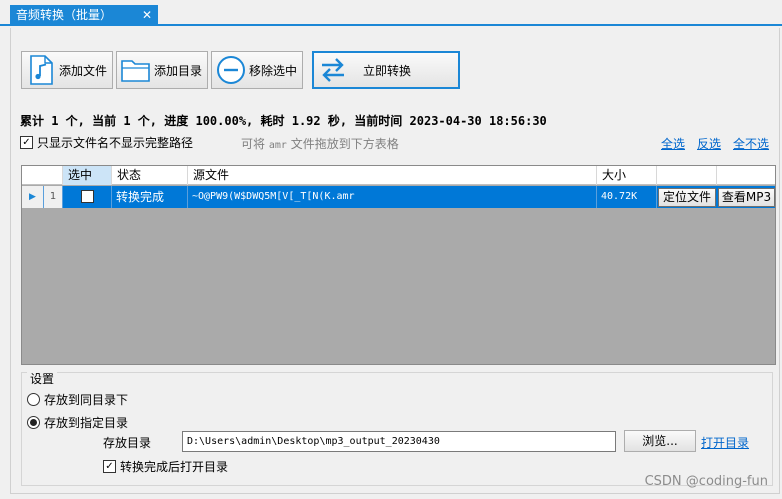 The image size is (782, 499). Describe the element at coordinates (150, 175) in the screenshot. I see `header-state: 状态` at that location.